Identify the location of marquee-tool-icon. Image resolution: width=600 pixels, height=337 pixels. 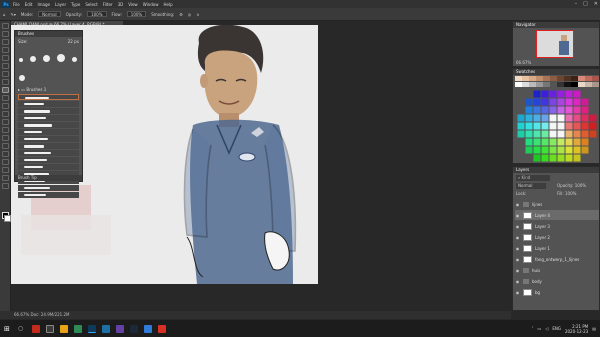
(5, 34).